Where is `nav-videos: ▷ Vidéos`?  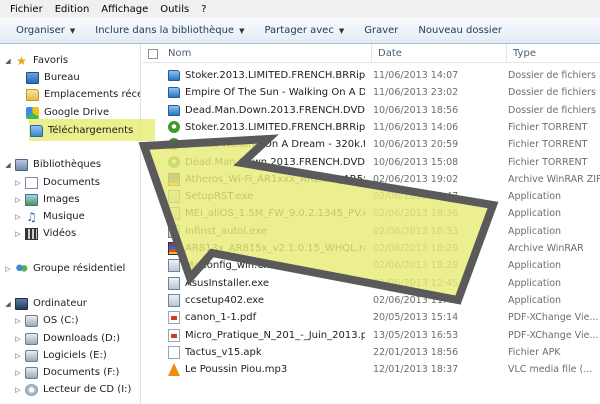 nav-videos: ▷ Vidéos is located at coordinates (77, 233).